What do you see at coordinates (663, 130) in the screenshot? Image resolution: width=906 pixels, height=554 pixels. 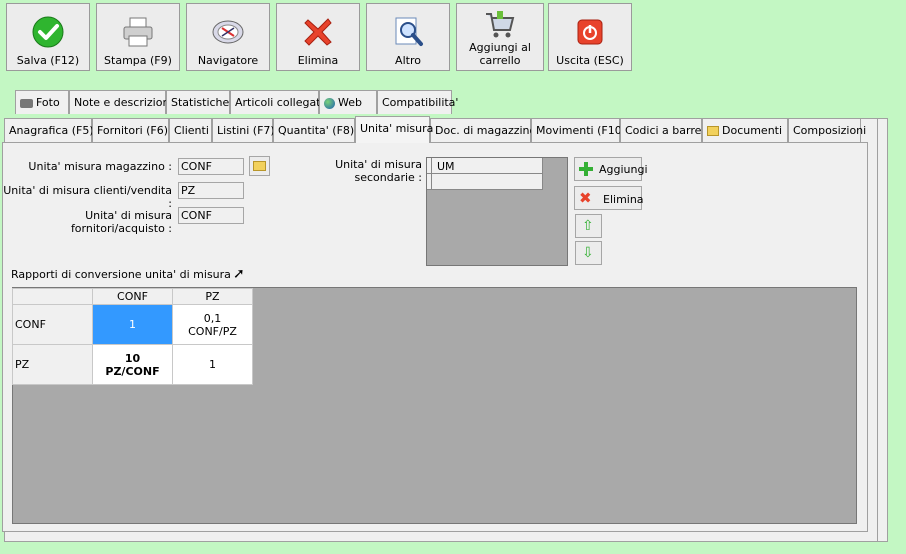 I see `tab-codici-barre-label: Codici a barre` at bounding box center [663, 130].